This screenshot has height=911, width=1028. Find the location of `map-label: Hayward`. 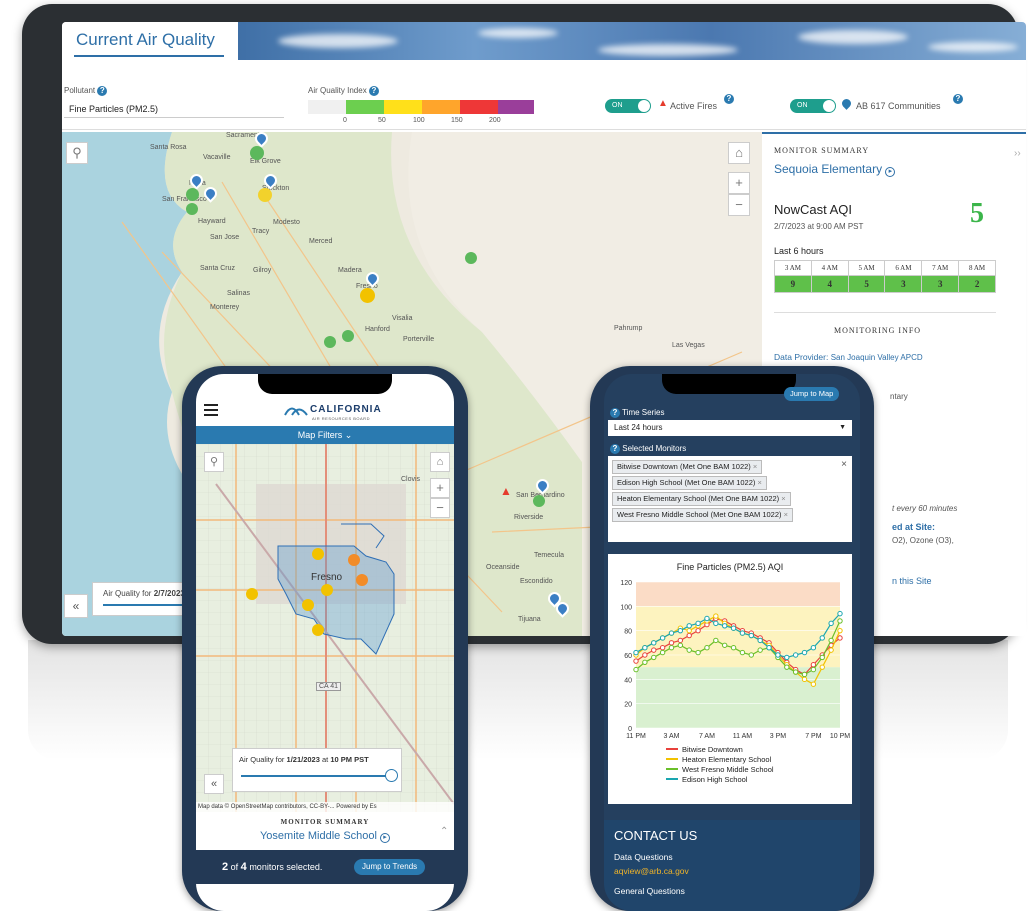

map-label: Hayward is located at coordinates (212, 221).